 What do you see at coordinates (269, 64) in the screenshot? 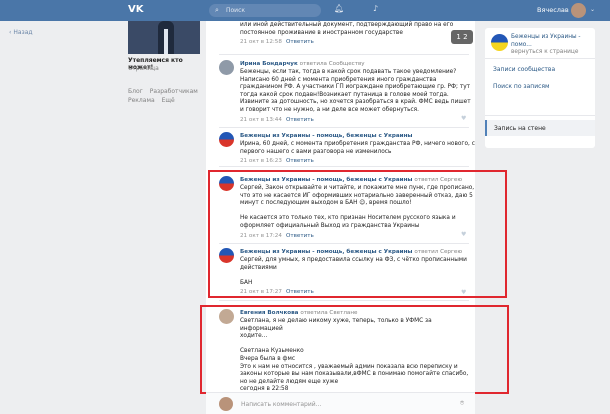
I see `comment-author: Ирина Бондарчук` at bounding box center [269, 64].